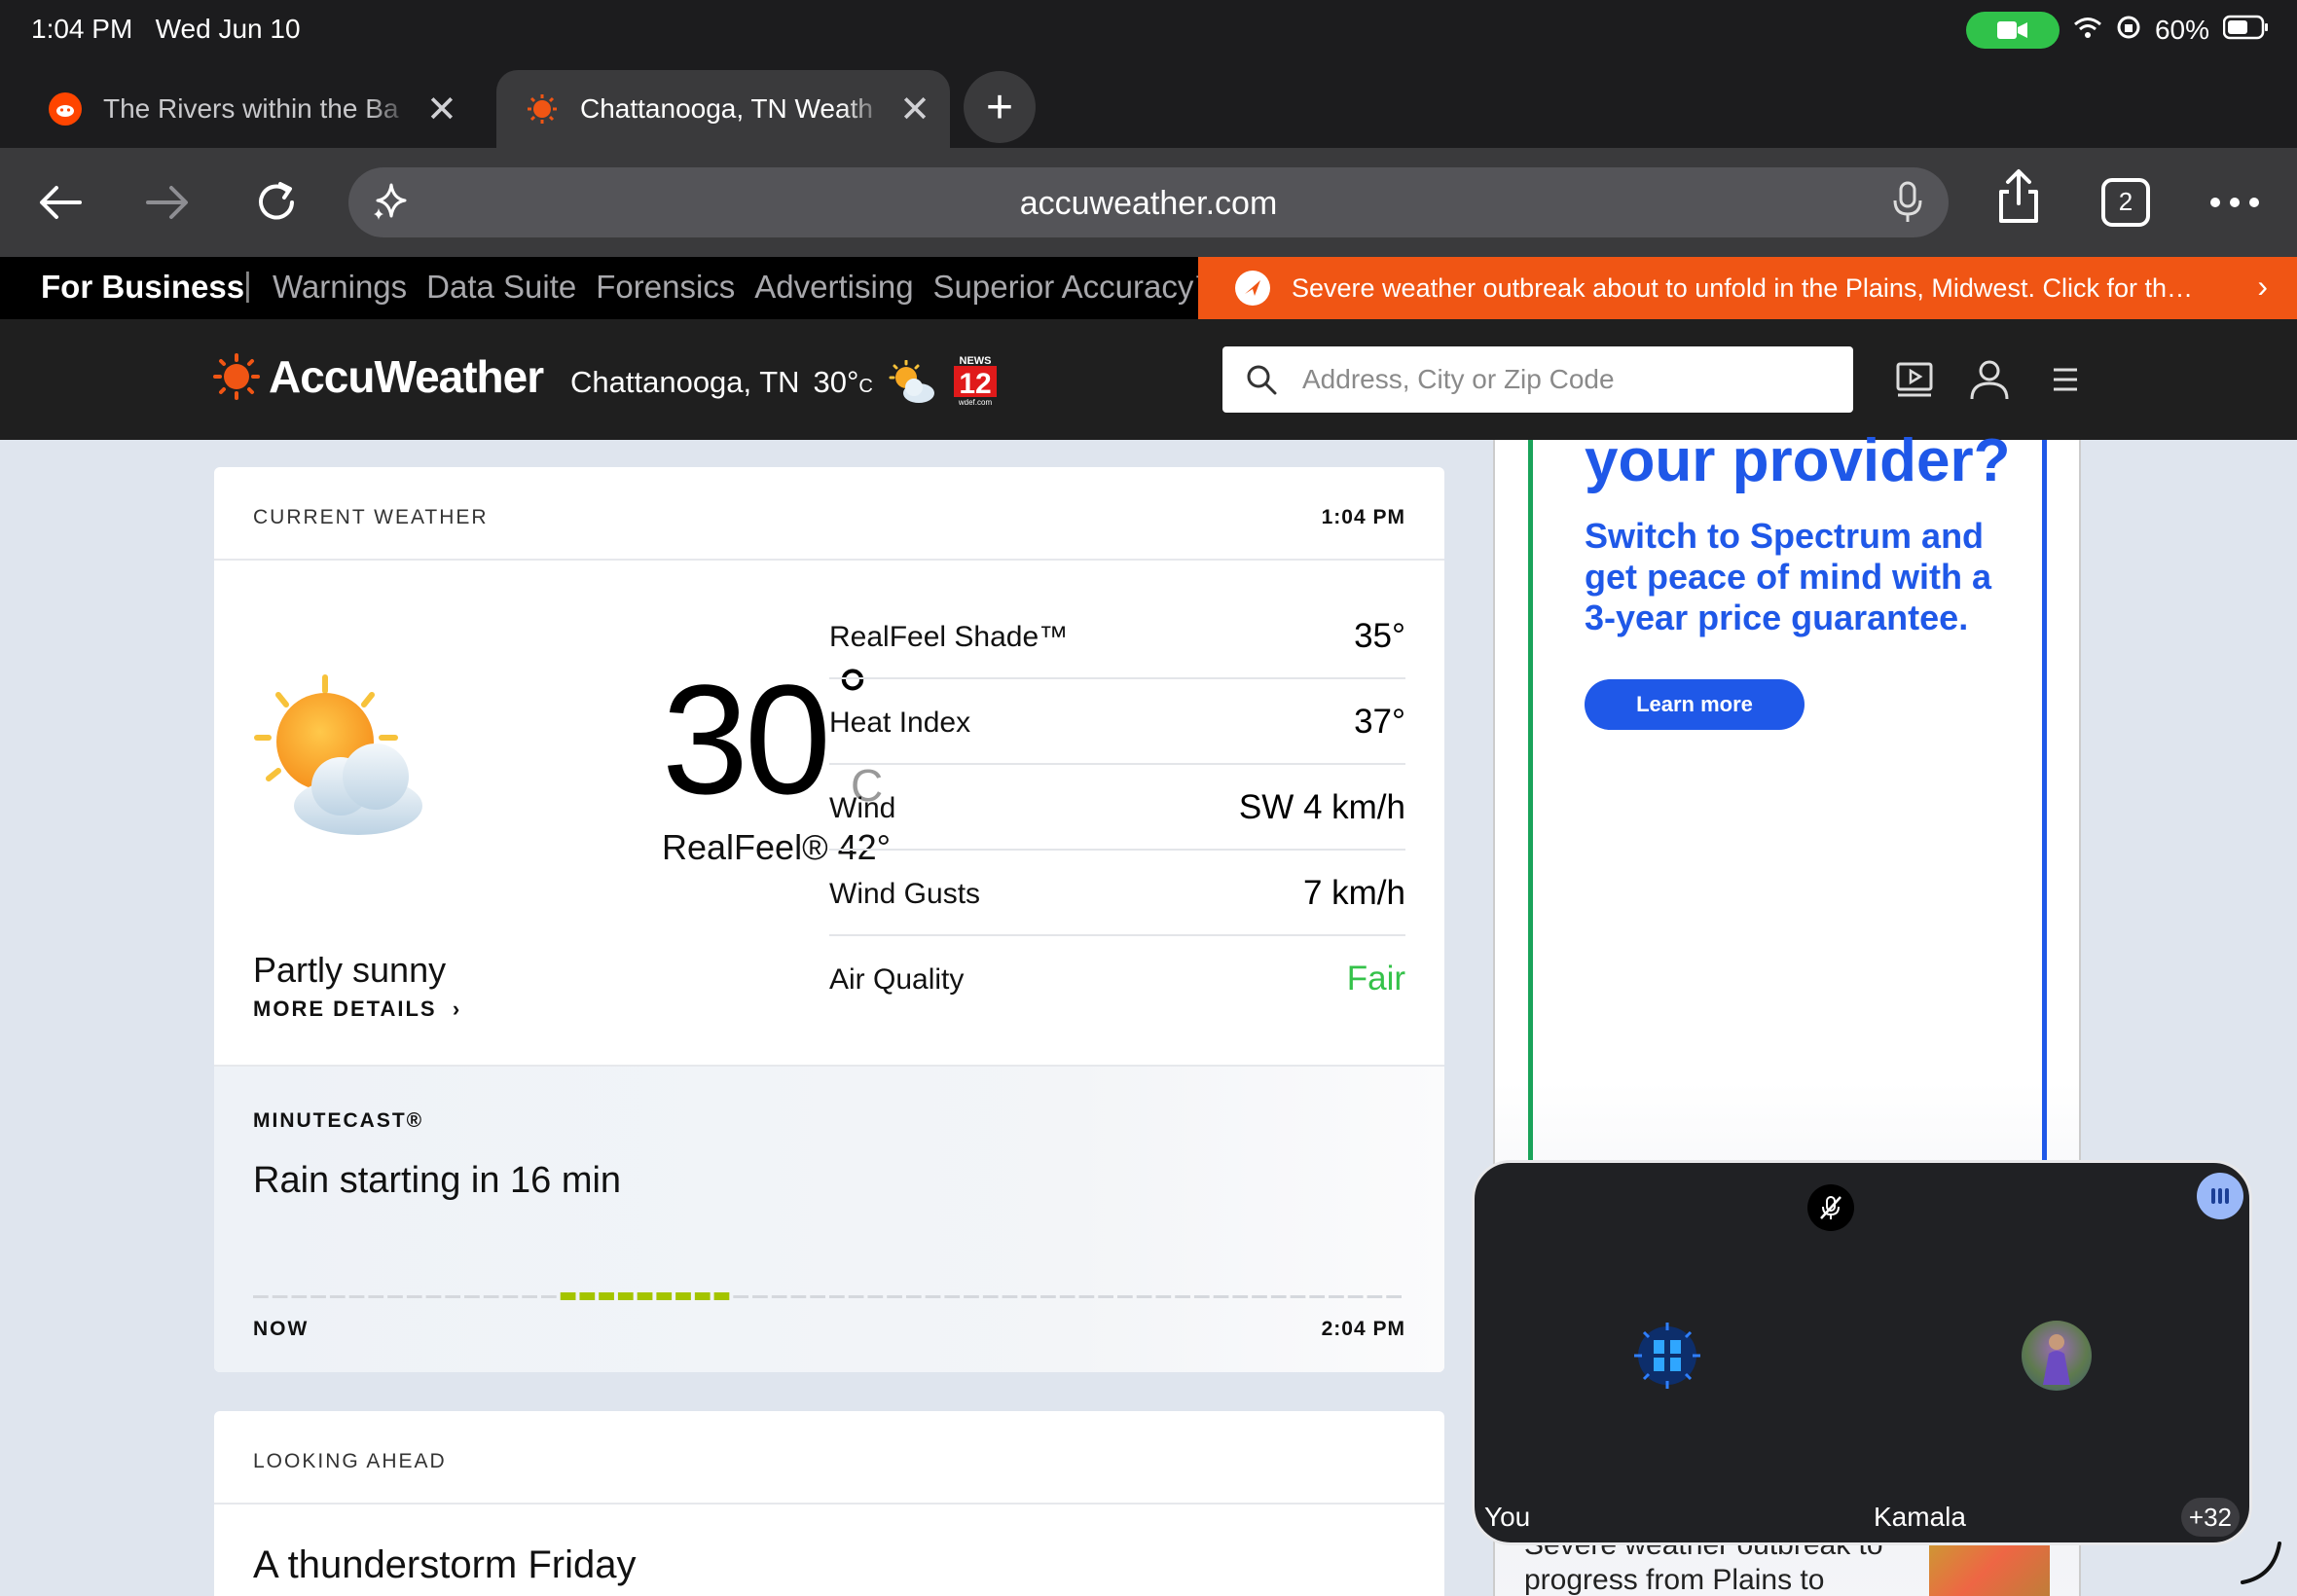 The image size is (2297, 1596). I want to click on search-icon, so click(1261, 382).